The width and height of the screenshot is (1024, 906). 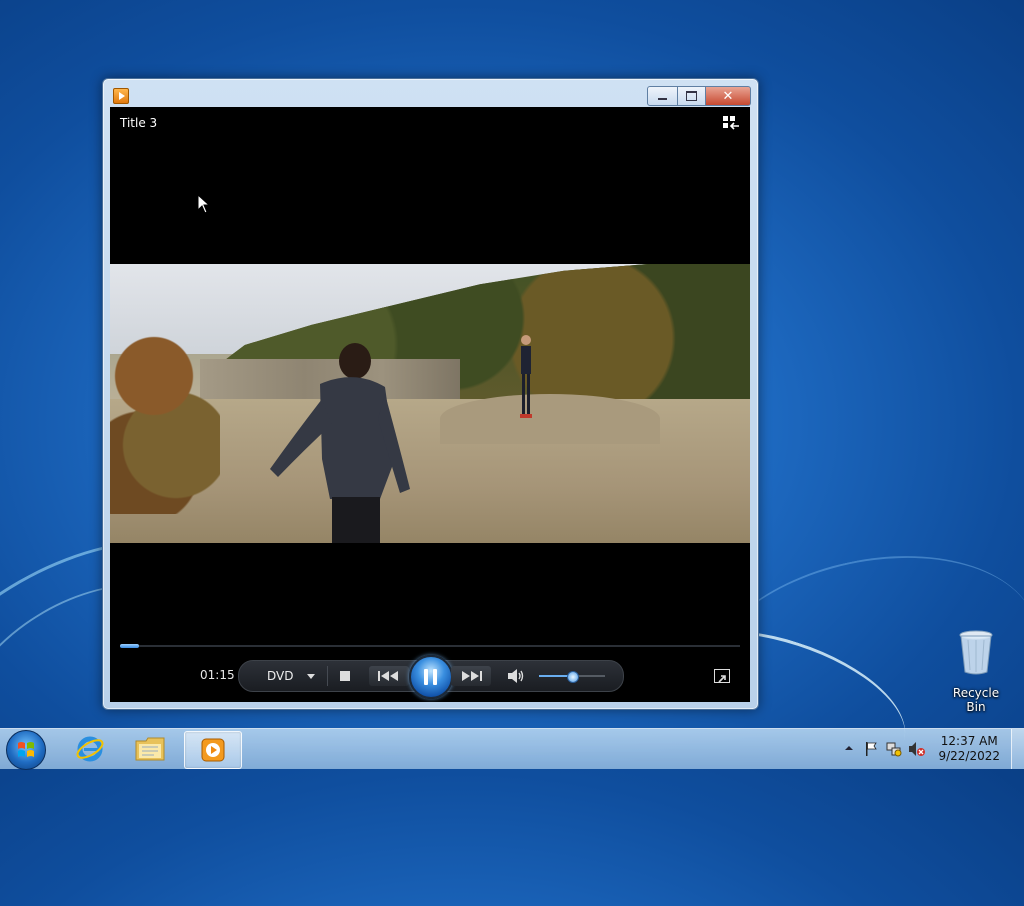 I want to click on volume-slider, so click(x=572, y=677).